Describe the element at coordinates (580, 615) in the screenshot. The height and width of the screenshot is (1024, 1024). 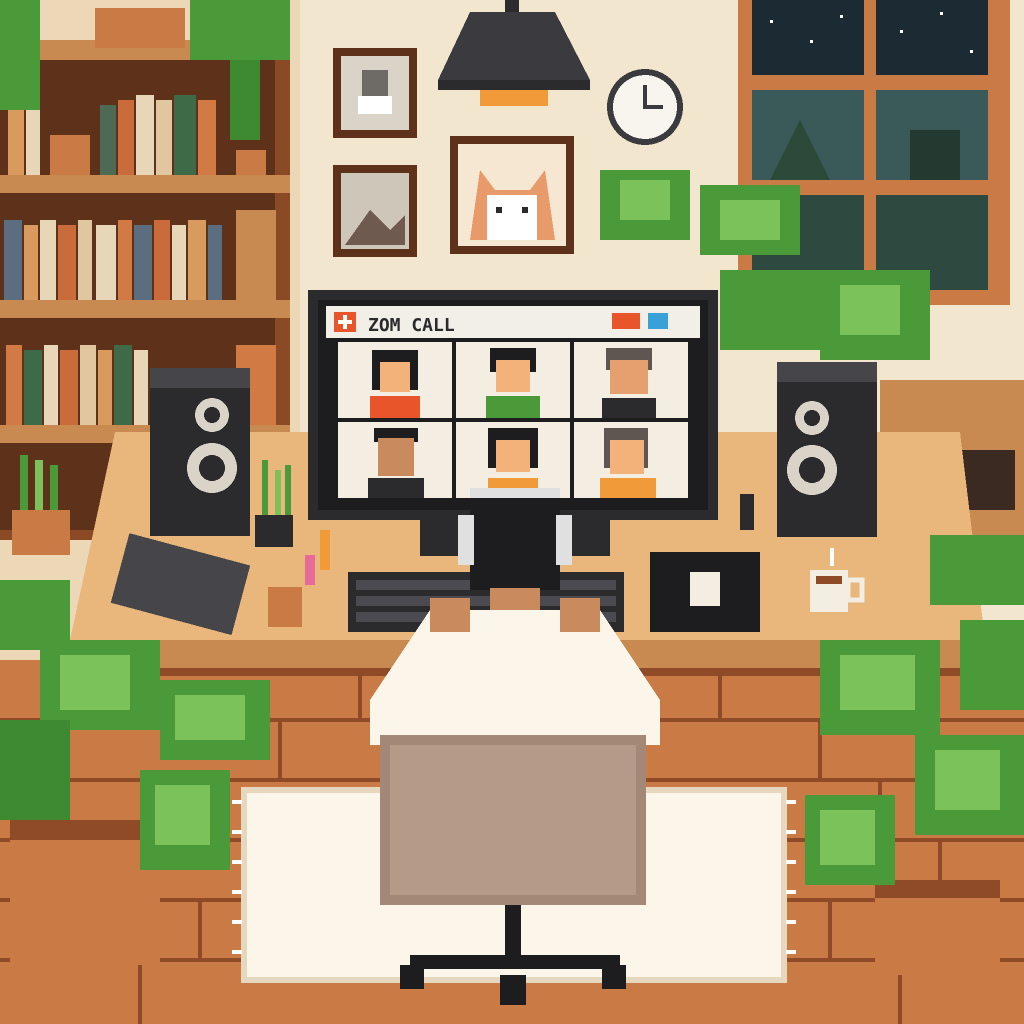
I see `person-right-hand` at that location.